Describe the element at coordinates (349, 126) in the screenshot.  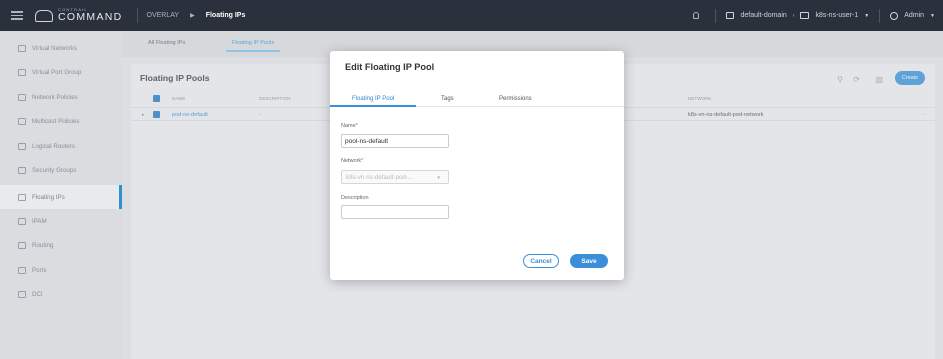
I see `name-label: Name*` at that location.